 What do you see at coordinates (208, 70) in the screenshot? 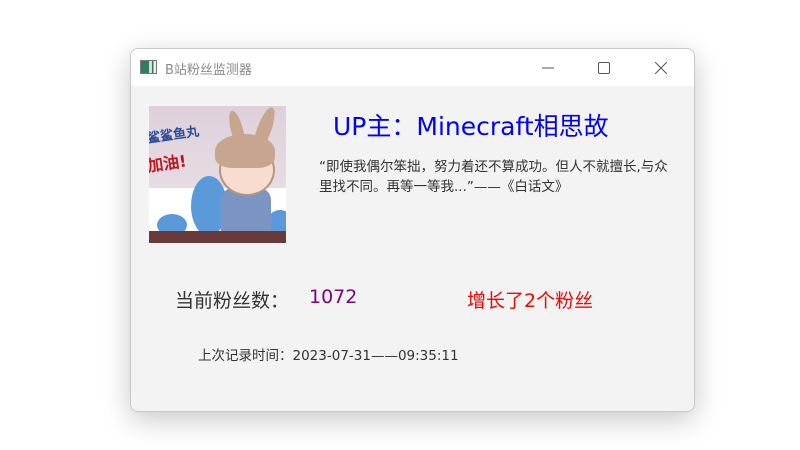
I see `window-title: B站粉丝监测器` at bounding box center [208, 70].